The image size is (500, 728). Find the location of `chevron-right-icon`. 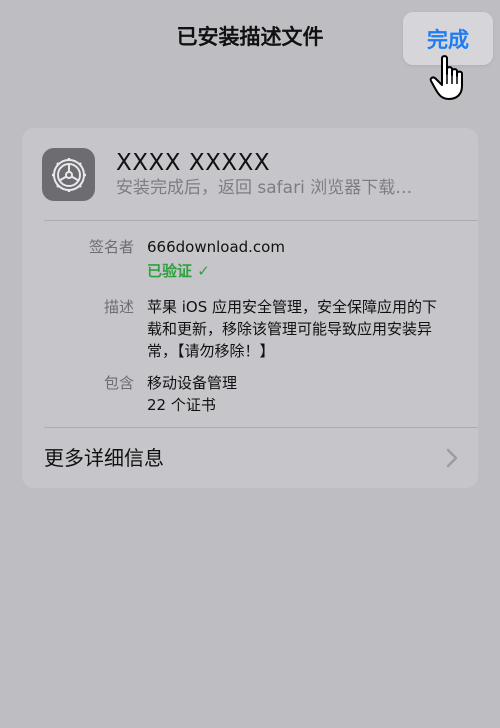

chevron-right-icon is located at coordinates (452, 458).